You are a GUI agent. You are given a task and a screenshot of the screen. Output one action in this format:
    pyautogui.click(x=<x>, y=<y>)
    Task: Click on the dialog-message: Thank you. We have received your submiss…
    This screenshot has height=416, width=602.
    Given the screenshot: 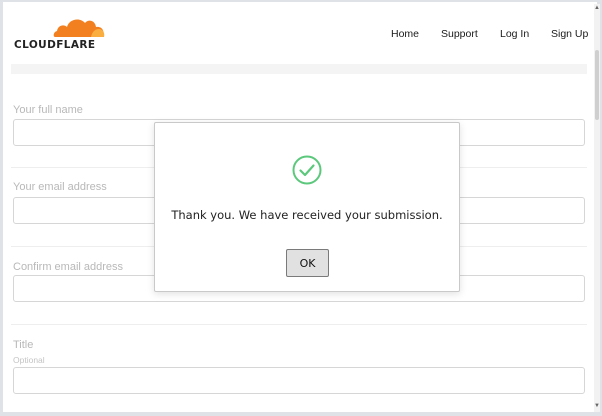 What is the action you would take?
    pyautogui.click(x=307, y=215)
    